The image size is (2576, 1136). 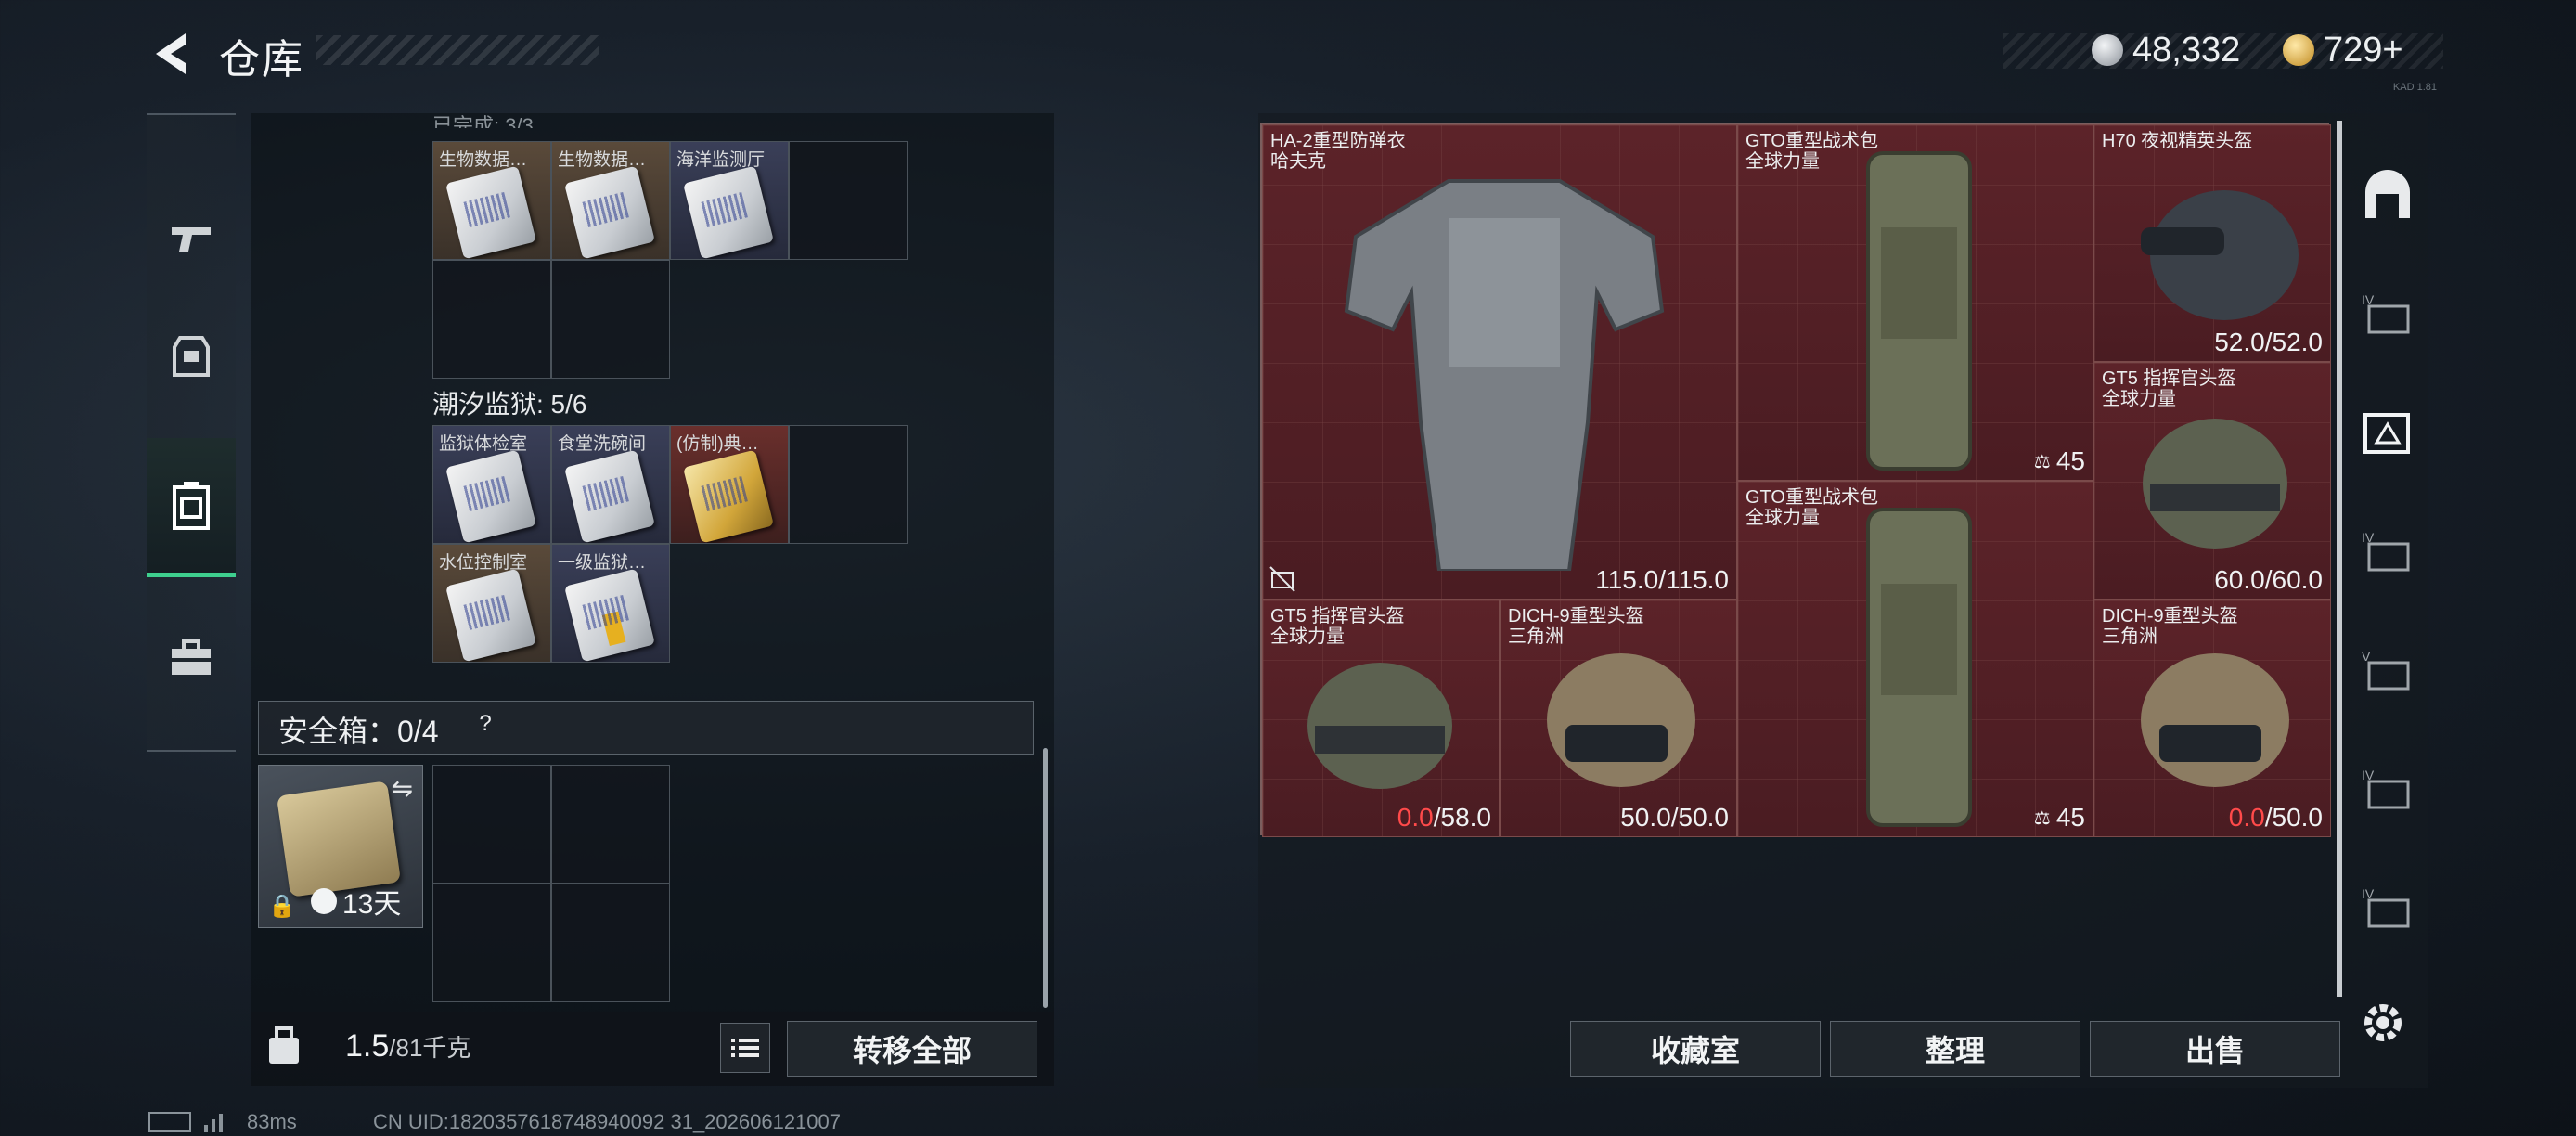 I want to click on ping-label: 83ms, so click(x=272, y=1121).